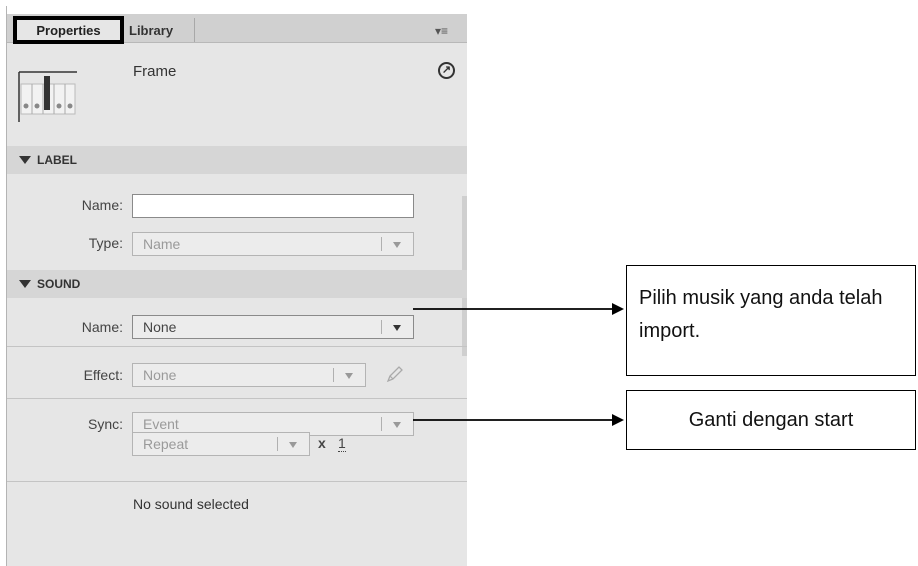  What do you see at coordinates (771, 320) in the screenshot?
I see `annotation-callout-1: Pilih musik yang anda telah import.` at bounding box center [771, 320].